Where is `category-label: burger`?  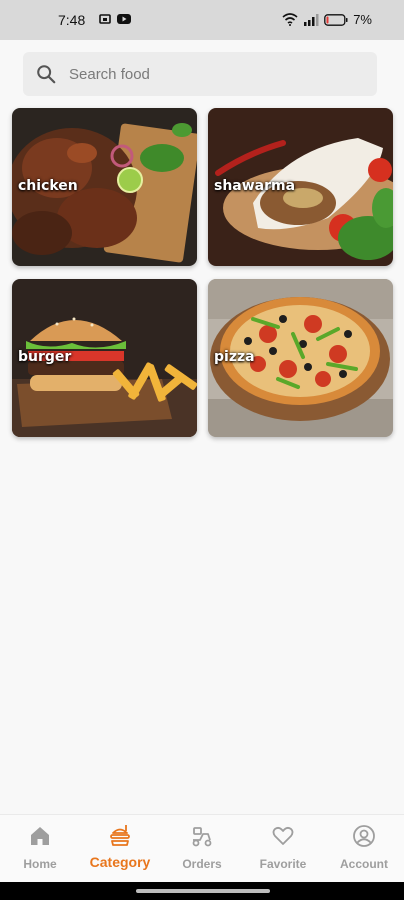 category-label: burger is located at coordinates (45, 357).